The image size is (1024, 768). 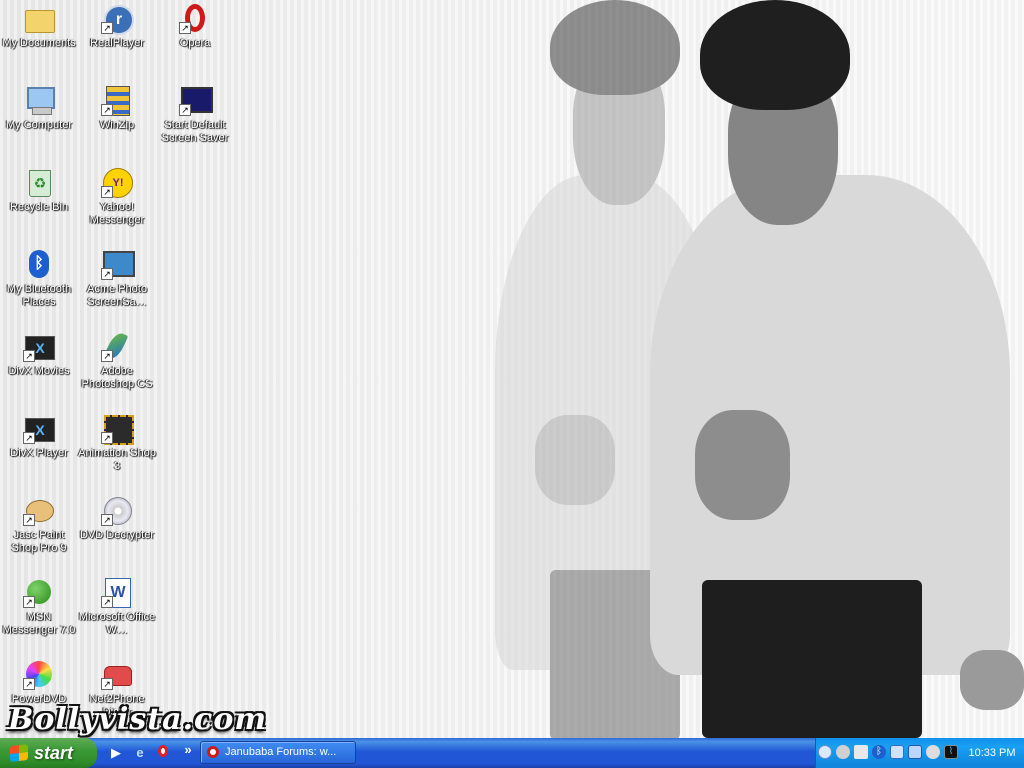 What do you see at coordinates (39, 207) in the screenshot?
I see `icon-label: Recycle Bin` at bounding box center [39, 207].